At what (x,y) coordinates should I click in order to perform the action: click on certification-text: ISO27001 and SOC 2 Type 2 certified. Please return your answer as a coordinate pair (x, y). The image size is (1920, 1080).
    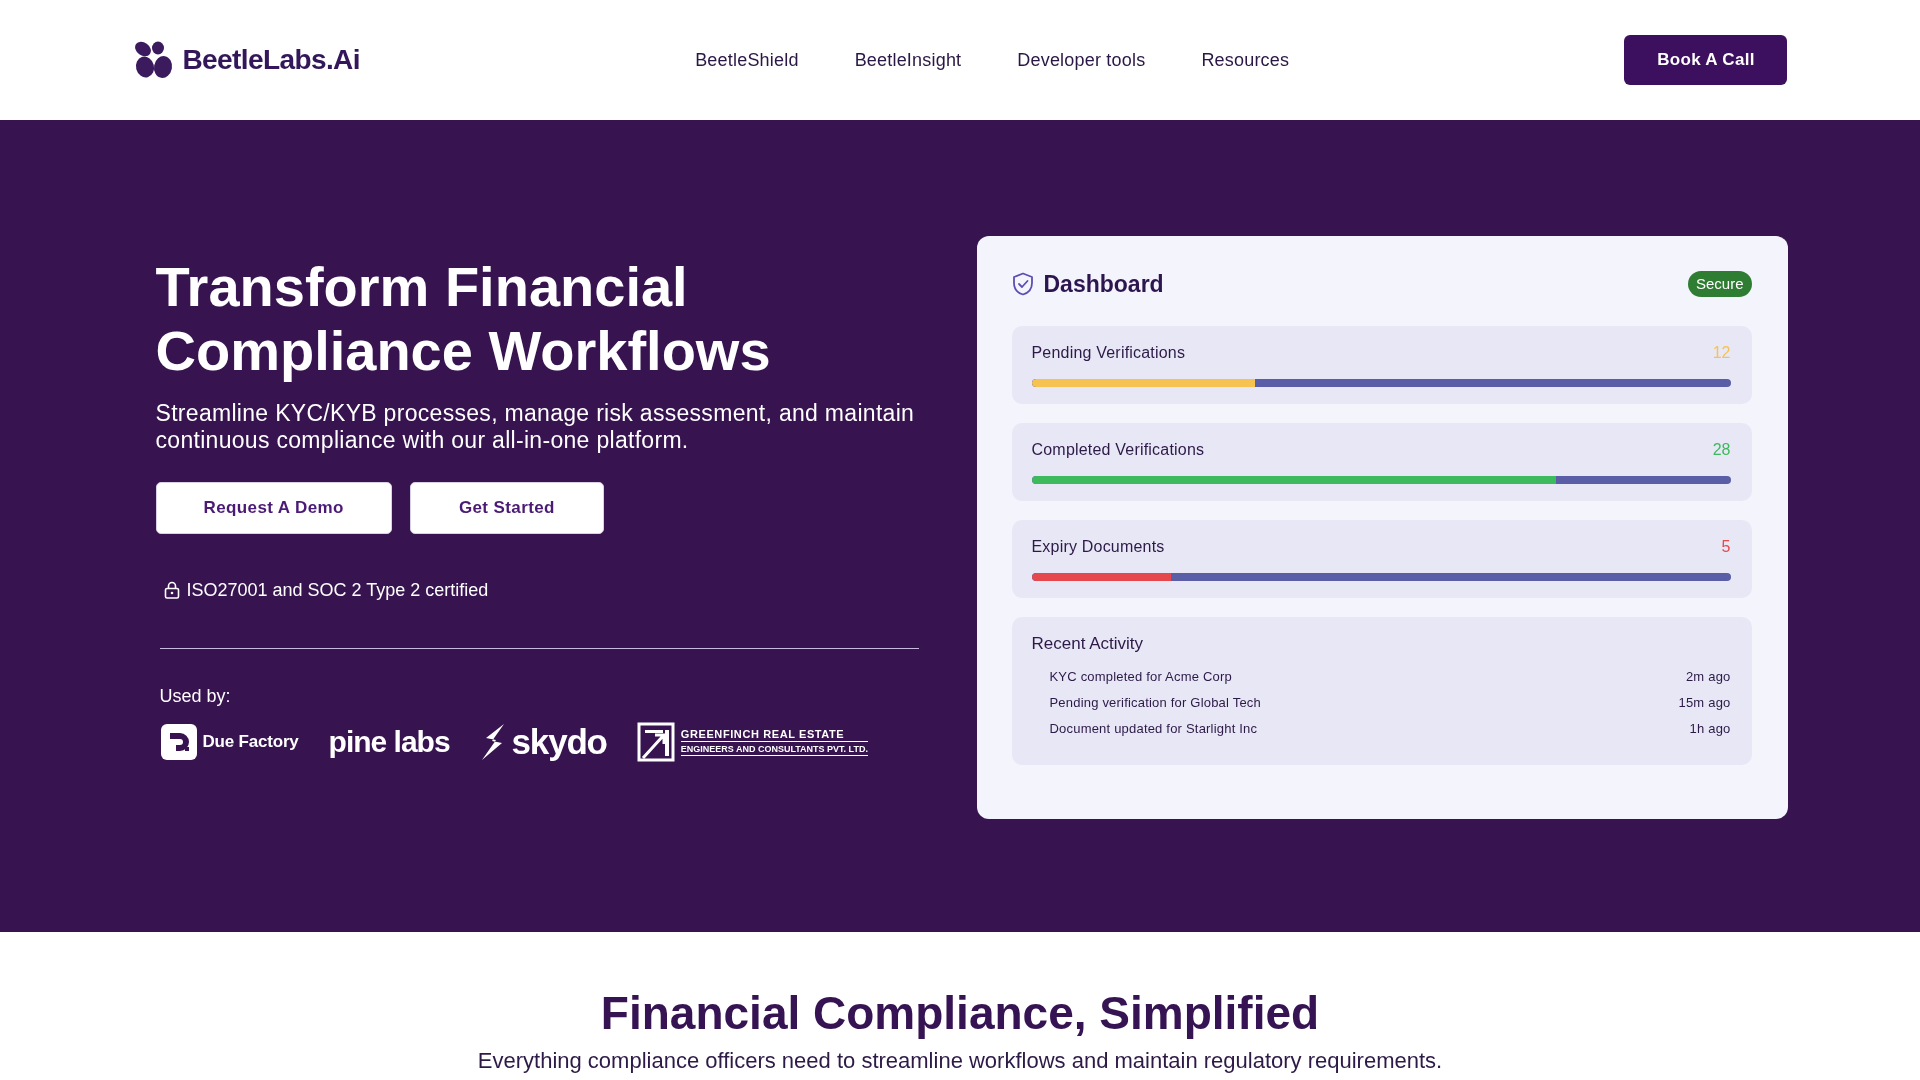
    Looking at the image, I should click on (337, 590).